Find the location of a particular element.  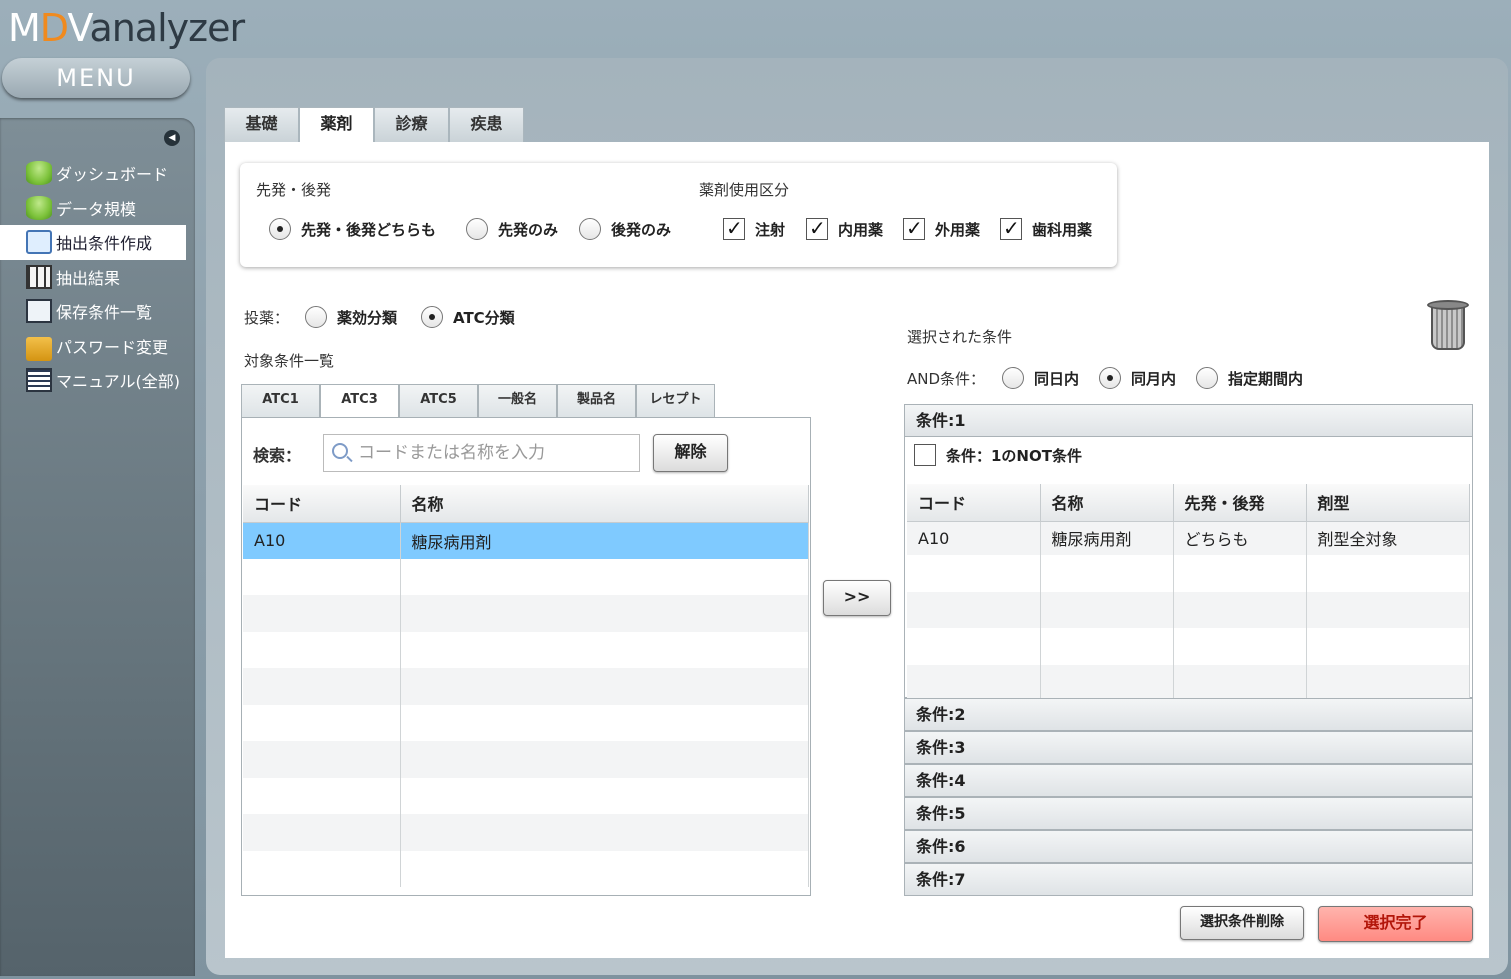

logo-letter-d: D is located at coordinates (54, 28).